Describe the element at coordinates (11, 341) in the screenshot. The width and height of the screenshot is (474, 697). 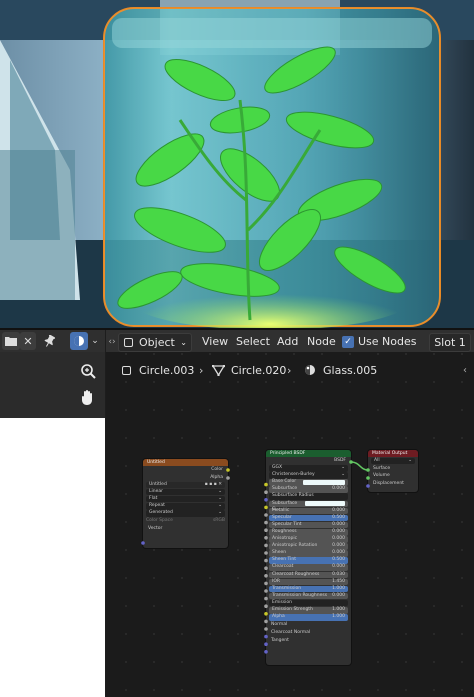
I see `folder-icon` at that location.